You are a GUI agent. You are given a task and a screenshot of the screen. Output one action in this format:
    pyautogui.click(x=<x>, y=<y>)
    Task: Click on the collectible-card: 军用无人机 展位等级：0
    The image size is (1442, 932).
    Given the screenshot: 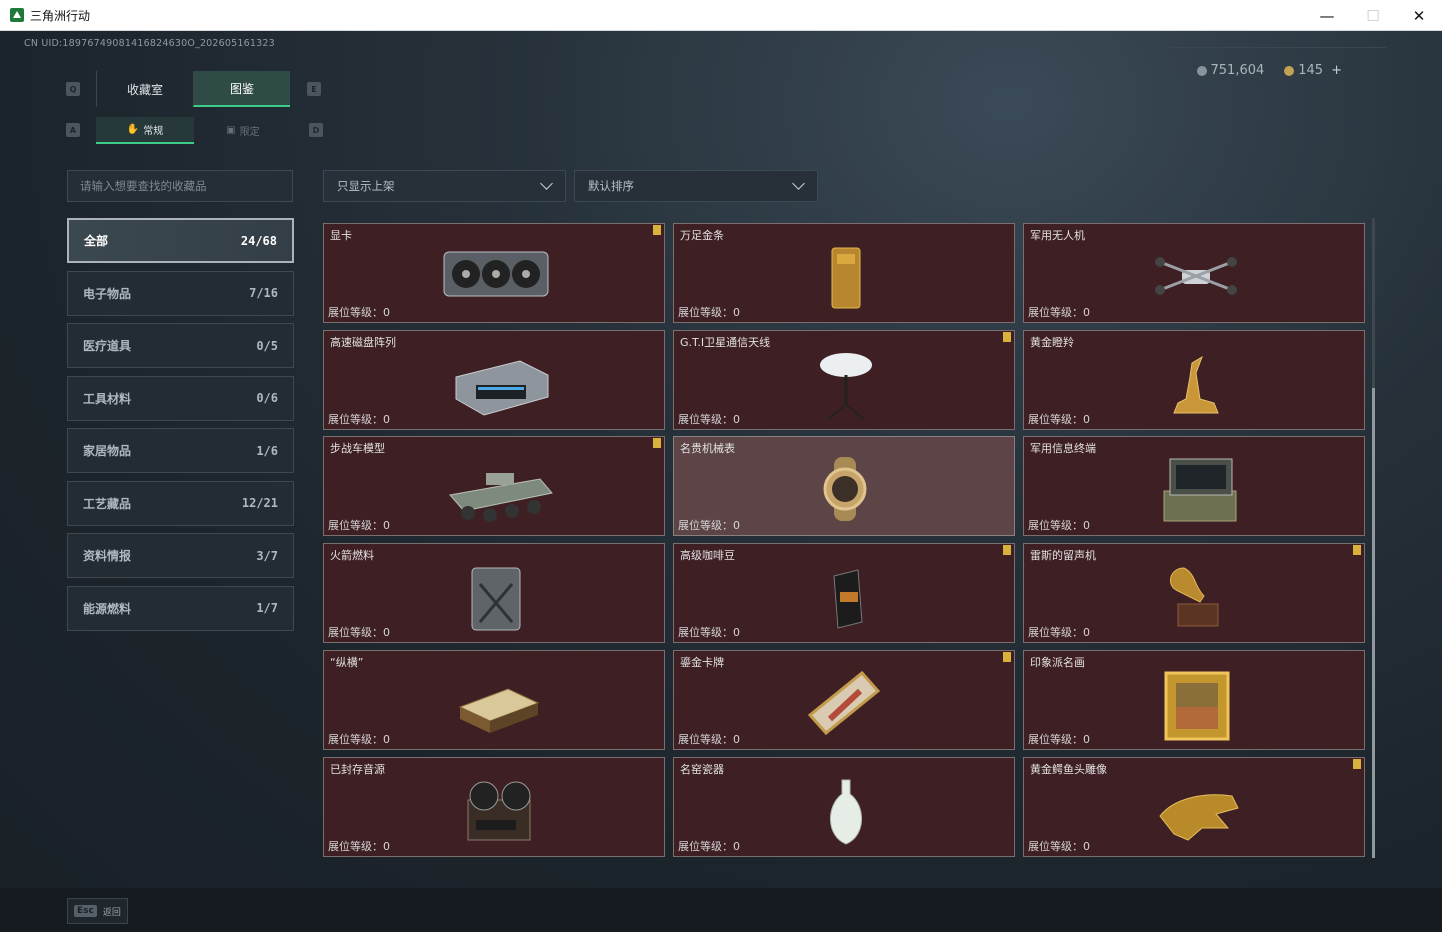 What is the action you would take?
    pyautogui.click(x=1194, y=273)
    